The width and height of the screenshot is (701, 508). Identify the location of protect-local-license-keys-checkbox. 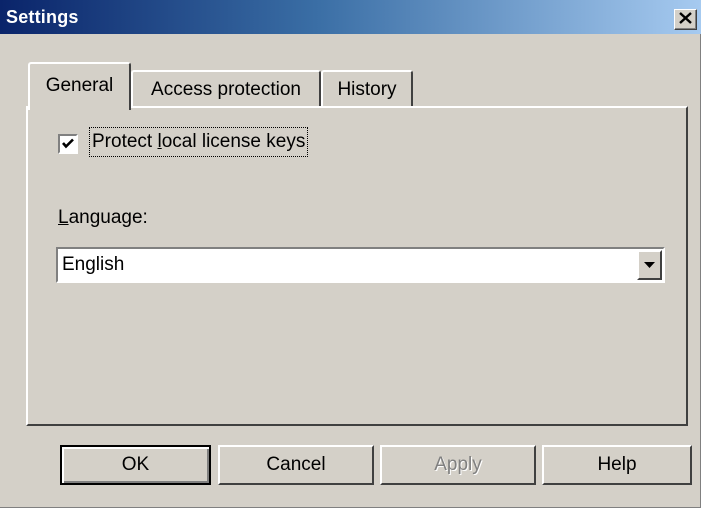
(68, 144).